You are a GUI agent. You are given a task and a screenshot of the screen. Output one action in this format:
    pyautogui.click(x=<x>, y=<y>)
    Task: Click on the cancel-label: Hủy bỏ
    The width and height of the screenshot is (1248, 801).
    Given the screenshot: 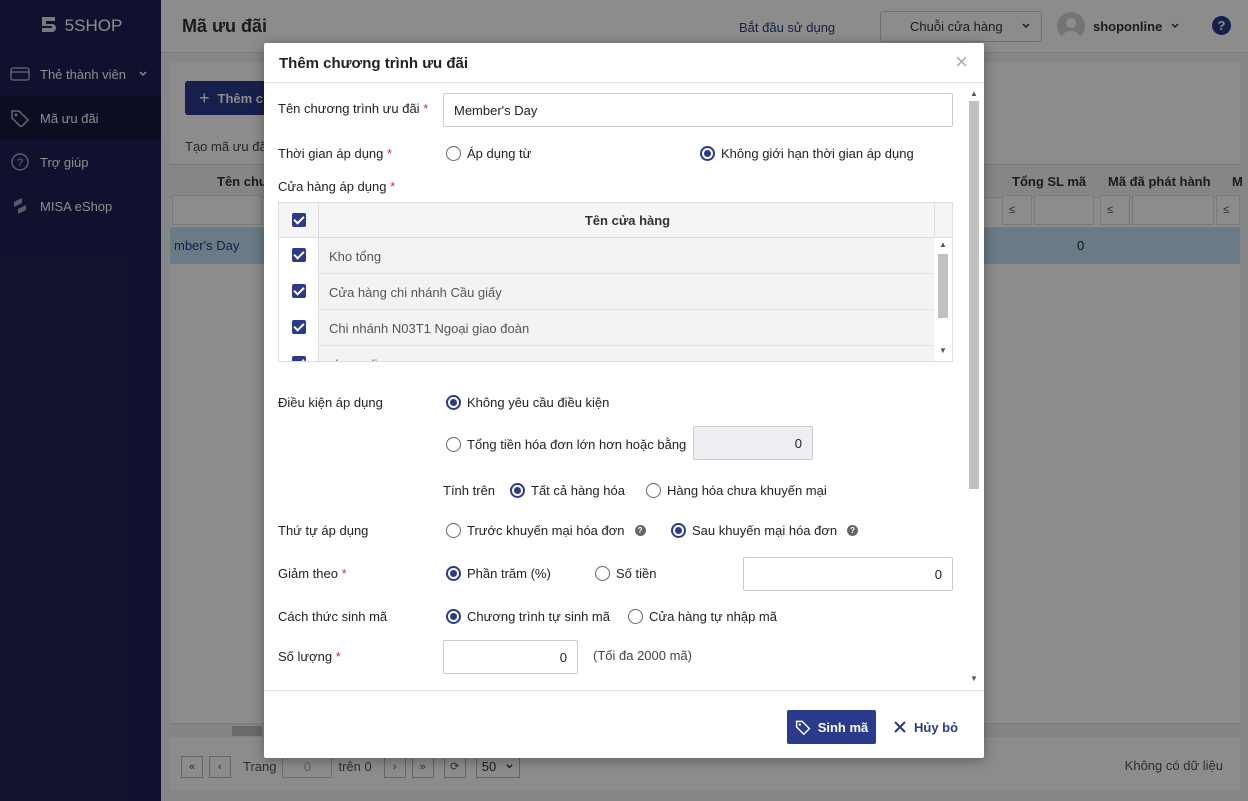 What is the action you would take?
    pyautogui.click(x=936, y=727)
    